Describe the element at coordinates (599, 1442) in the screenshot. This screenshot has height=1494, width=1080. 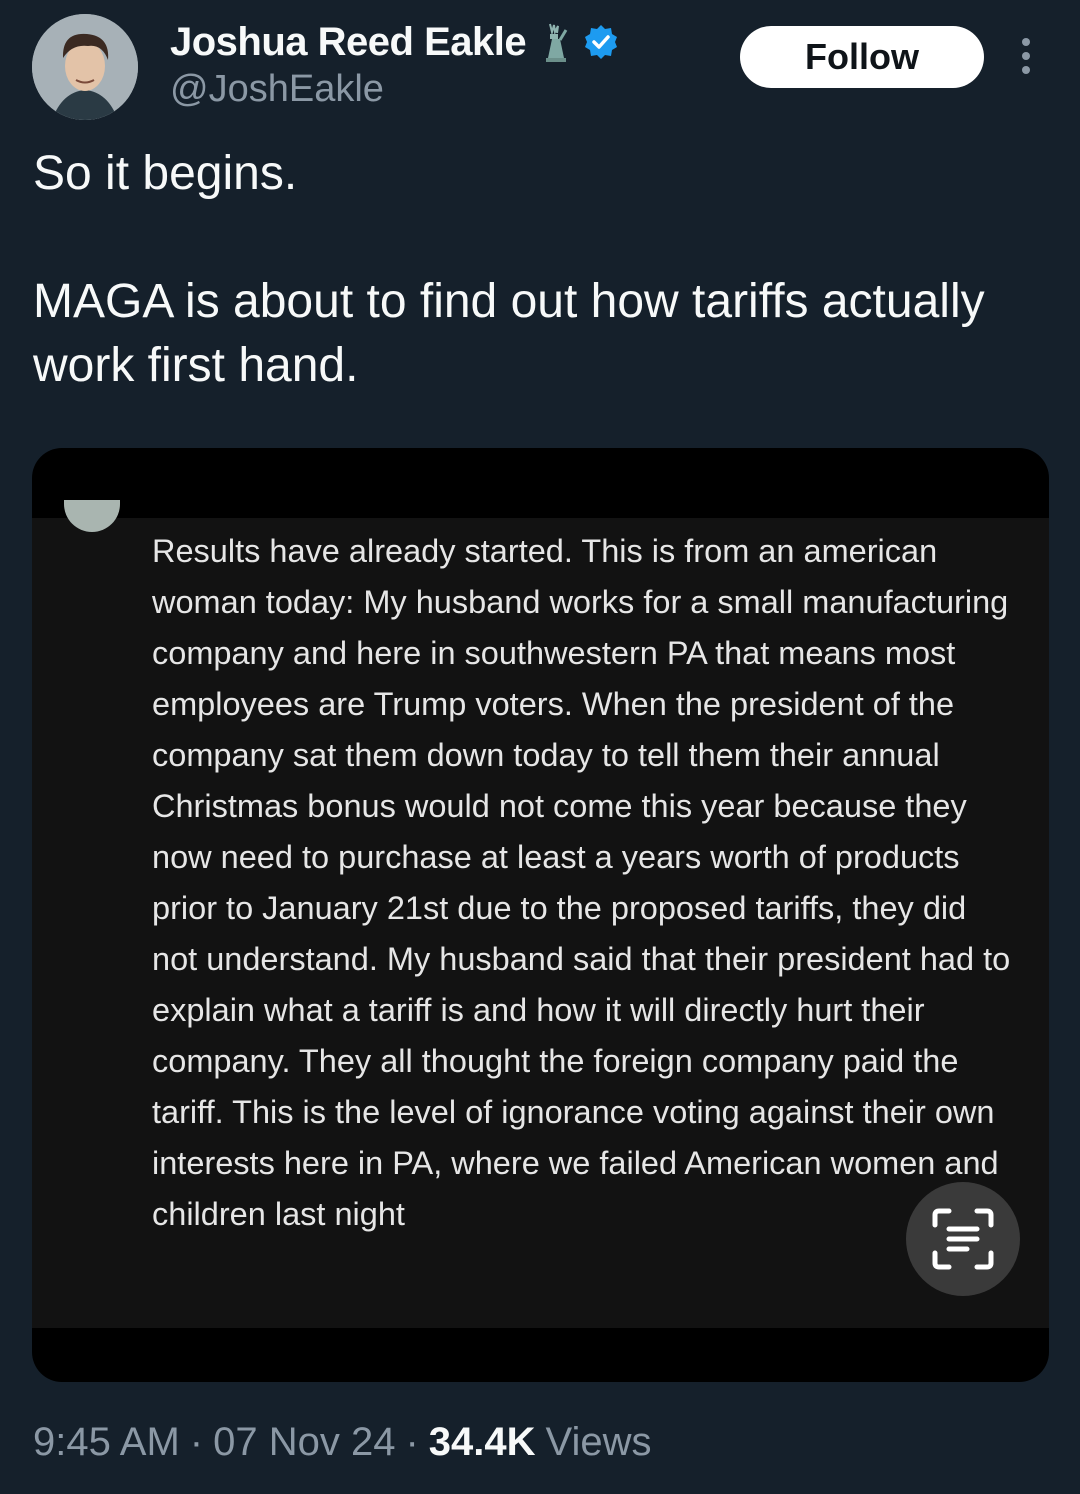
I see `views-label: Views` at that location.